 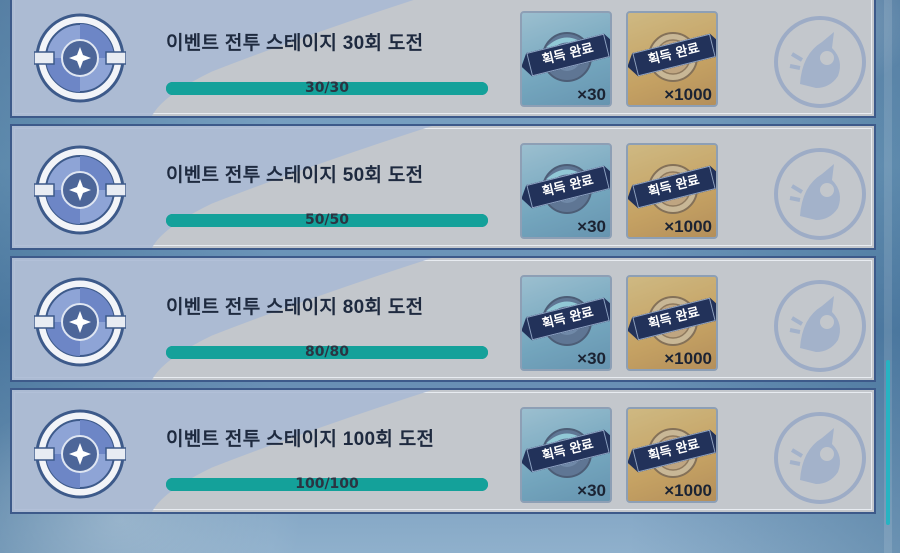 What do you see at coordinates (295, 175) in the screenshot?
I see `challenge-title: 이벤트 전투 스테이지 50회 도전` at bounding box center [295, 175].